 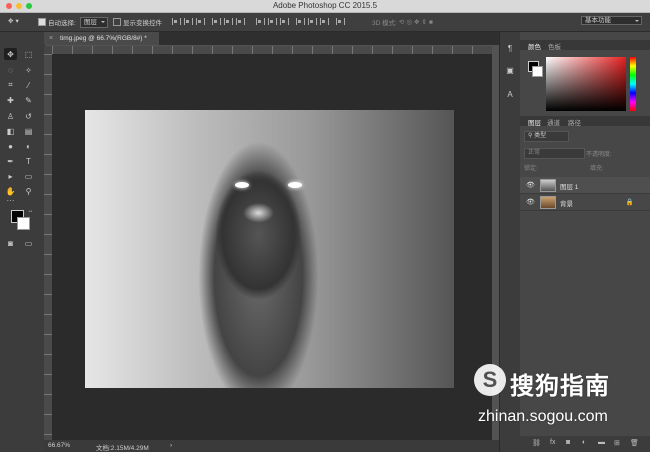 What do you see at coordinates (300, 21) in the screenshot?
I see `distribute-left-icon` at bounding box center [300, 21].